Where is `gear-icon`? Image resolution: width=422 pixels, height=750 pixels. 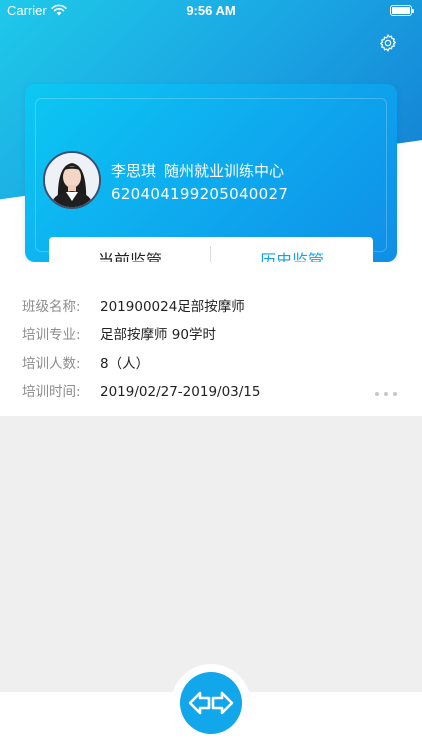
gear-icon is located at coordinates (388, 43).